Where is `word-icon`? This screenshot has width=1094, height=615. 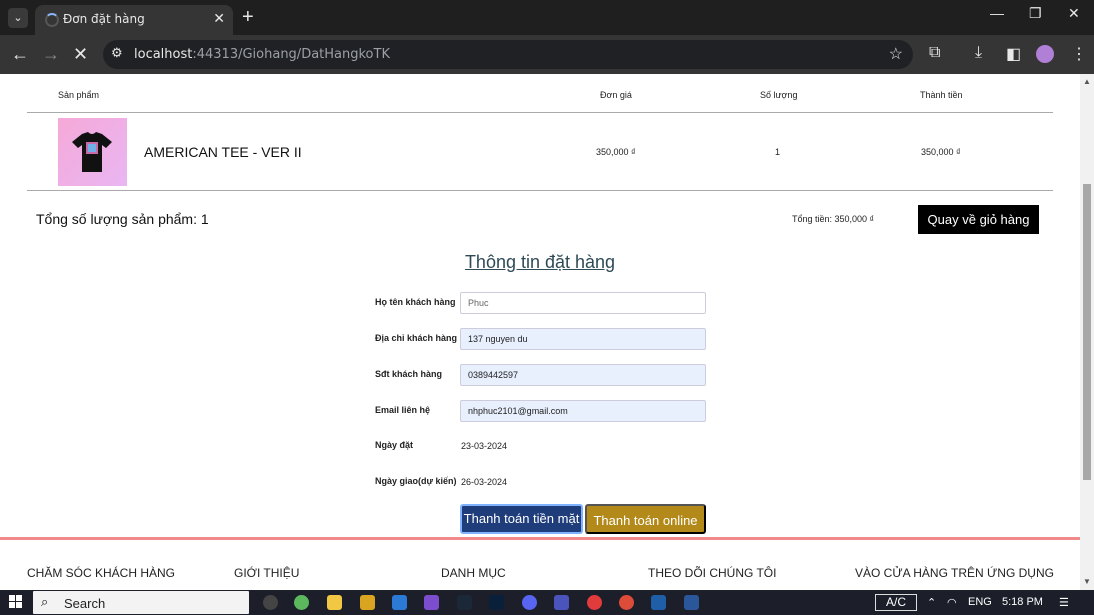 word-icon is located at coordinates (691, 602).